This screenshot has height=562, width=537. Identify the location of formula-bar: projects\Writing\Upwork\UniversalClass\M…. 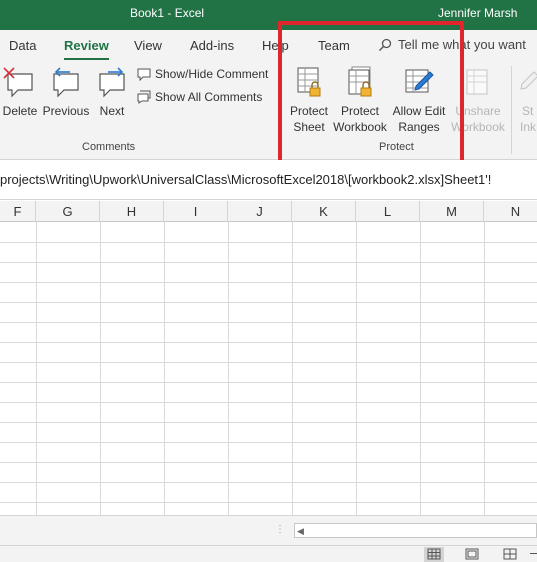
(268, 180).